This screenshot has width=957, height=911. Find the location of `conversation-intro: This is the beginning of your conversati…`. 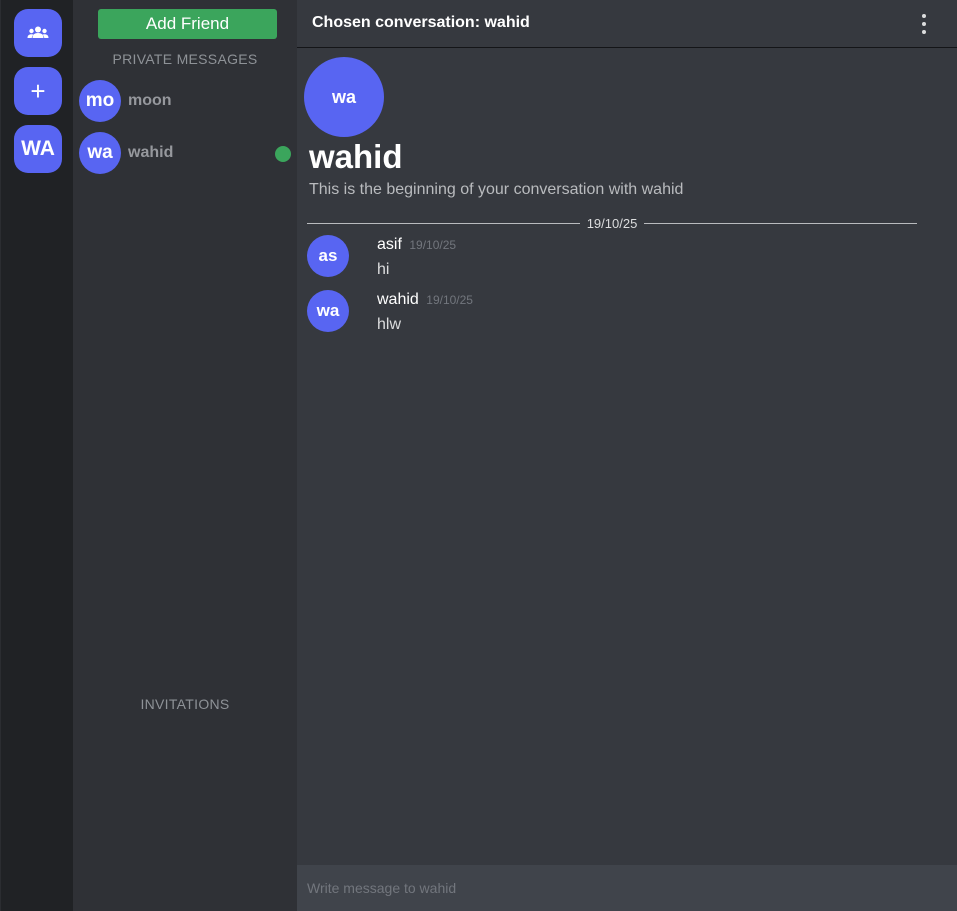

conversation-intro: This is the beginning of your conversati… is located at coordinates (496, 189).